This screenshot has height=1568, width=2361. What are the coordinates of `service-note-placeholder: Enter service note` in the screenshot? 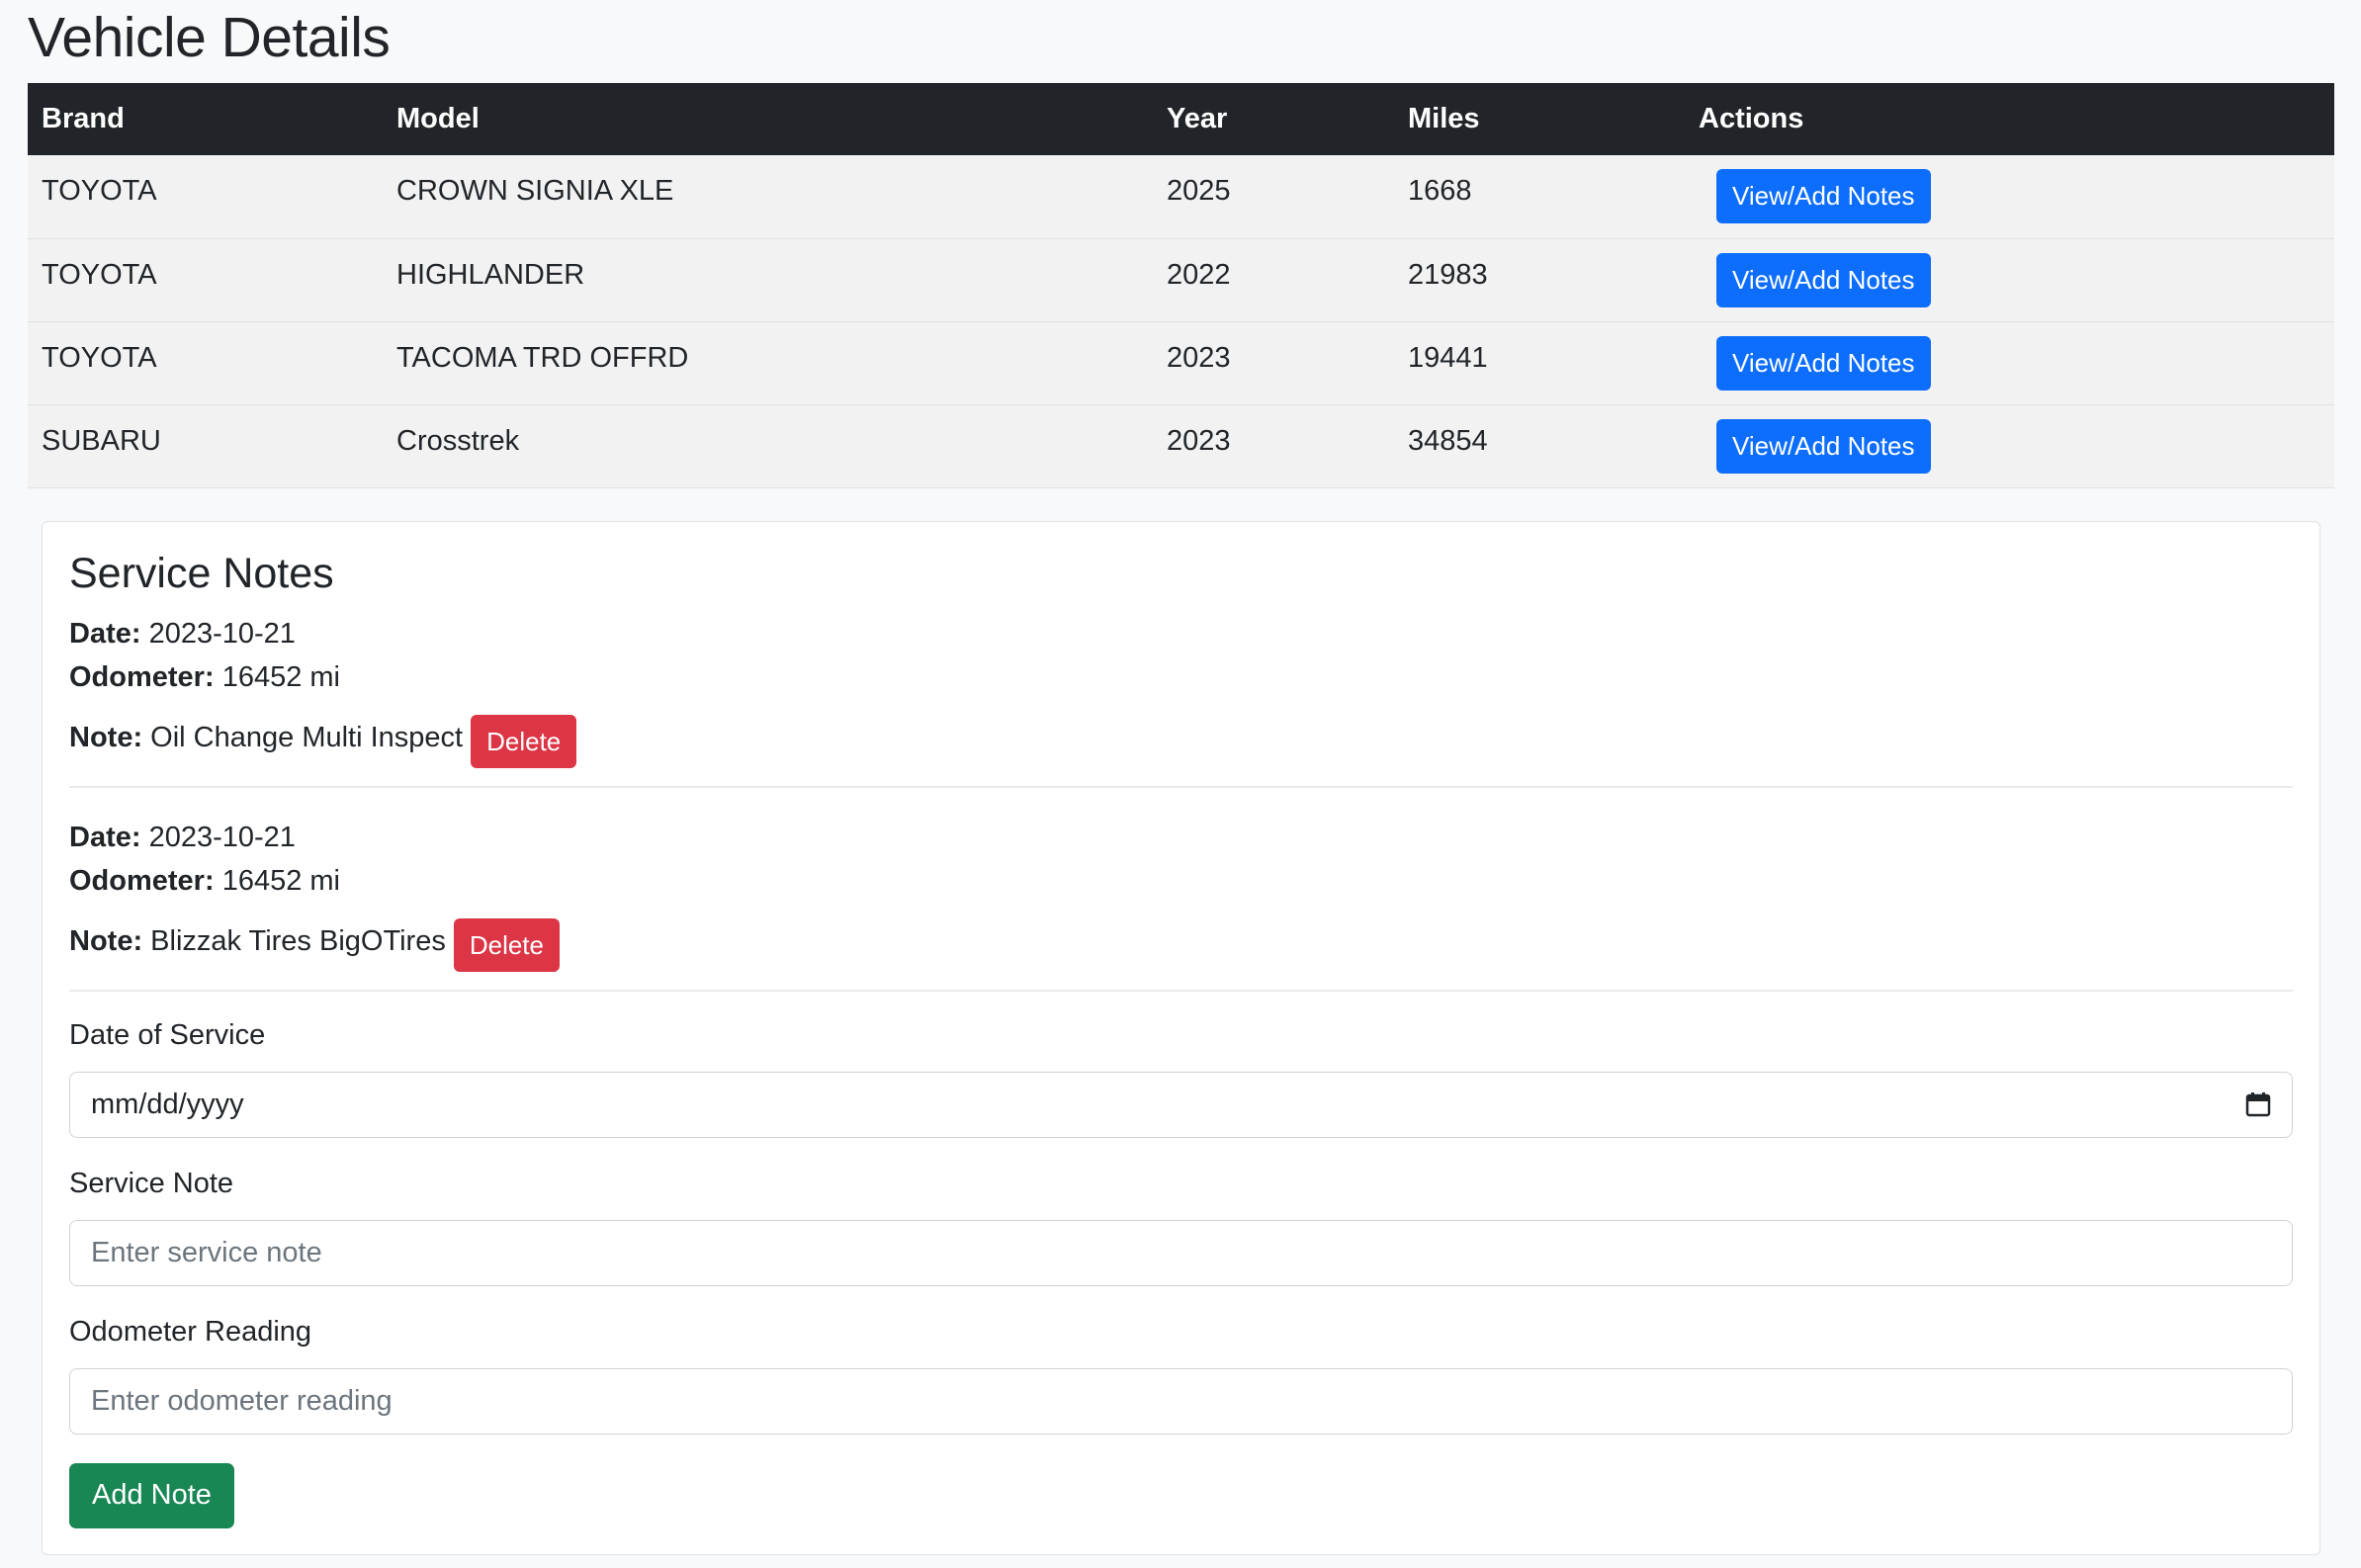 It's located at (206, 1252).